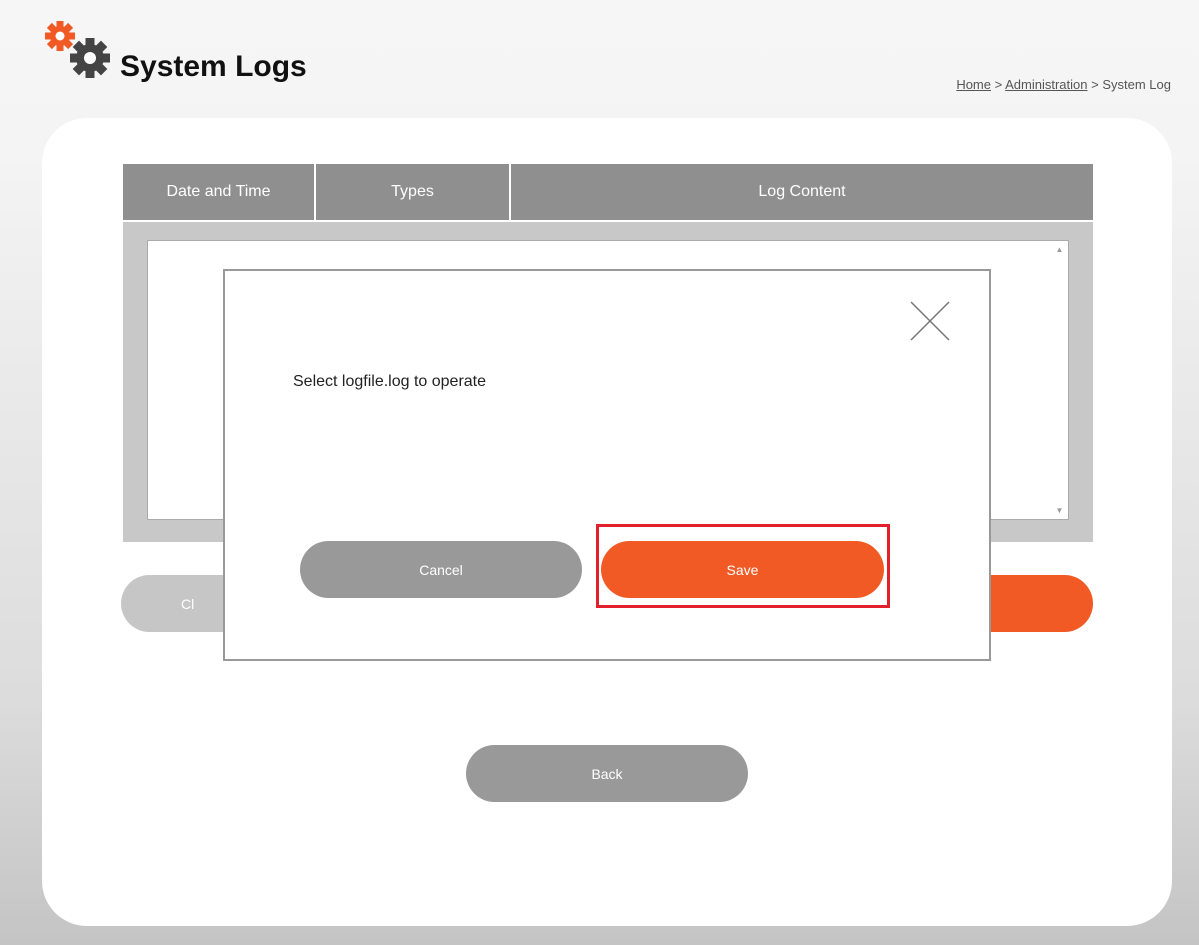 This screenshot has width=1199, height=945. I want to click on log-table-header: Date and Time Types Log Content, so click(608, 192).